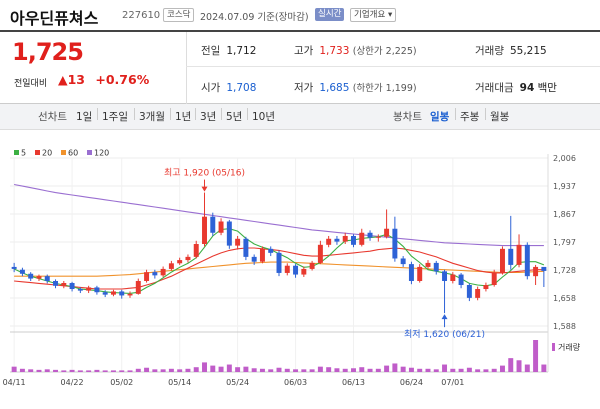 Image resolution: width=600 pixels, height=409 pixels. I want to click on high-arrow-head, so click(204, 189).